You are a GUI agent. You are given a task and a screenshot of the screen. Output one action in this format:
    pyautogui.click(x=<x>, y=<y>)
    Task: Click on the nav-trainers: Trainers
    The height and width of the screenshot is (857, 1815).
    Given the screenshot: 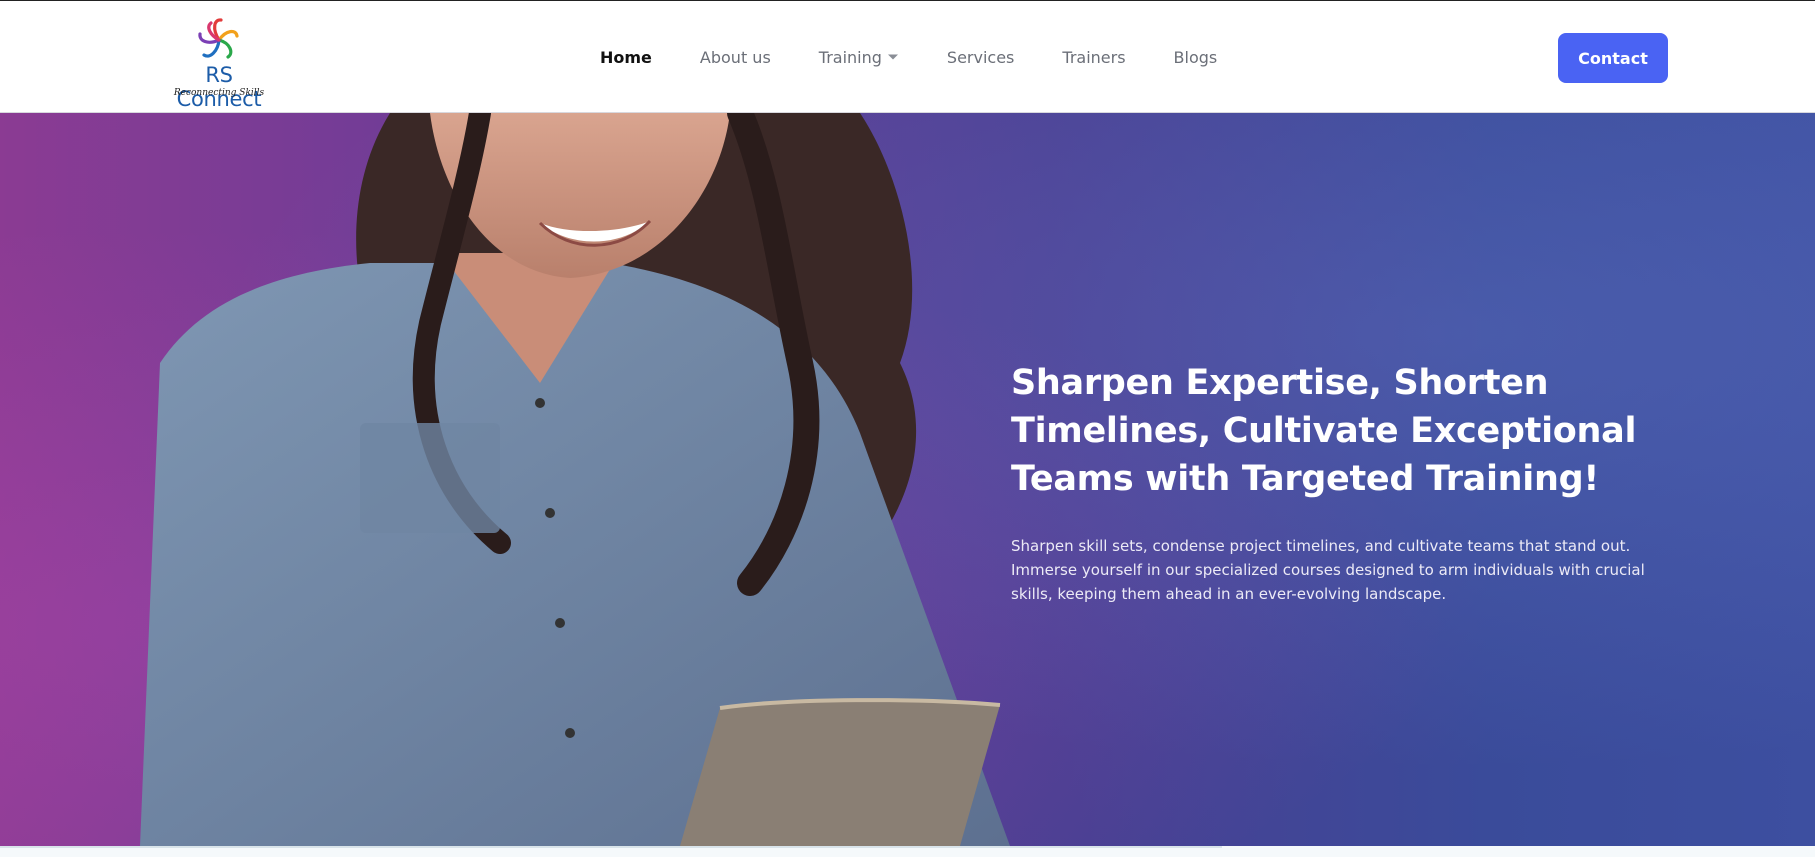 What is the action you would take?
    pyautogui.click(x=1093, y=57)
    